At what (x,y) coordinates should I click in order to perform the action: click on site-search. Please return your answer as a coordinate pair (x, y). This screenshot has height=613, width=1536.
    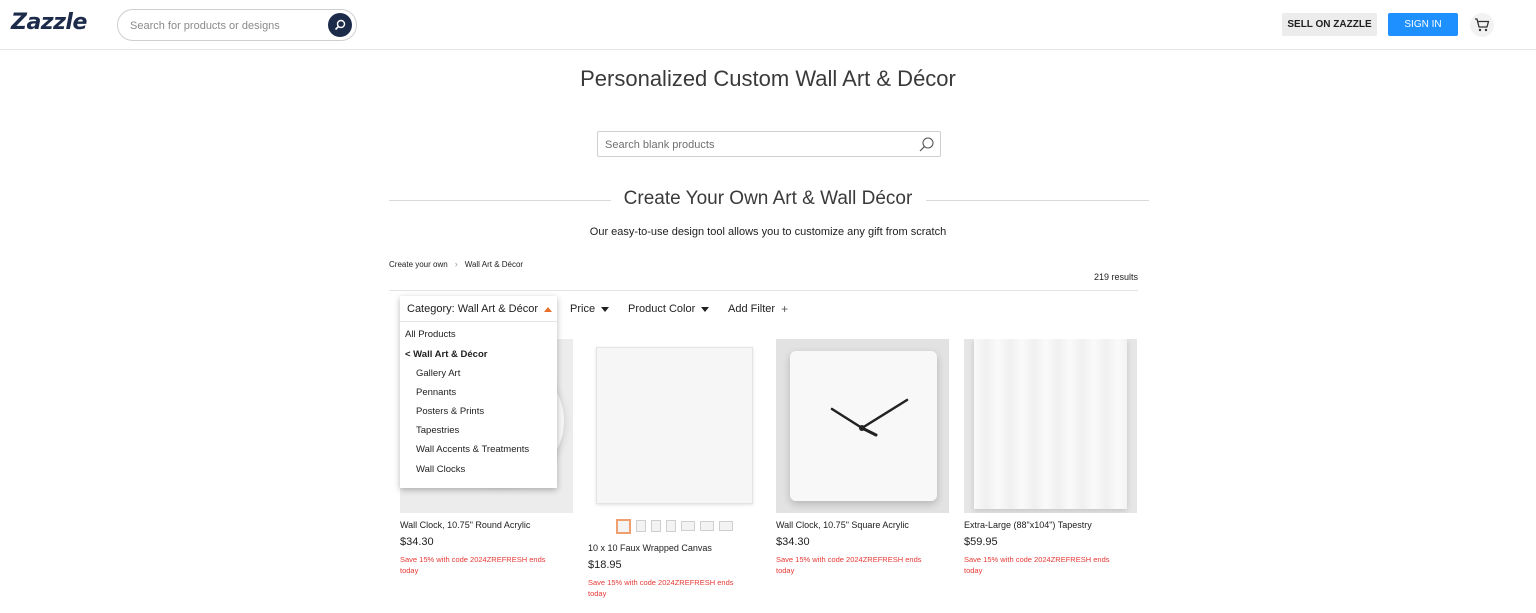
    Looking at the image, I should click on (237, 25).